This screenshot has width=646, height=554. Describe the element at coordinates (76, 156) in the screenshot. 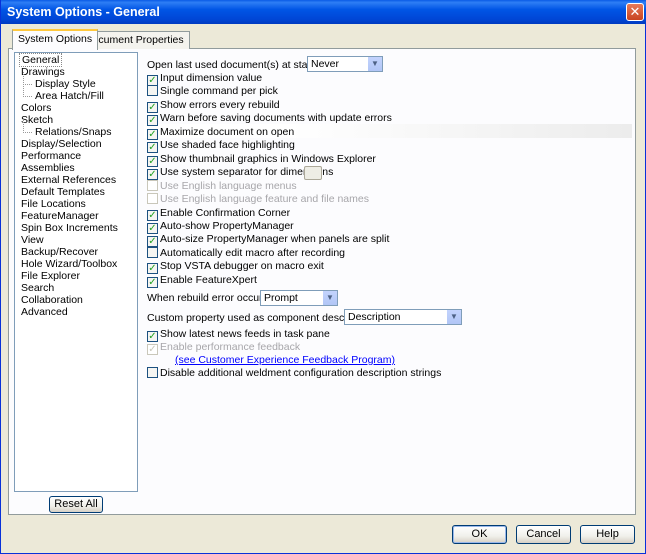

I see `tree-item: Performance` at that location.